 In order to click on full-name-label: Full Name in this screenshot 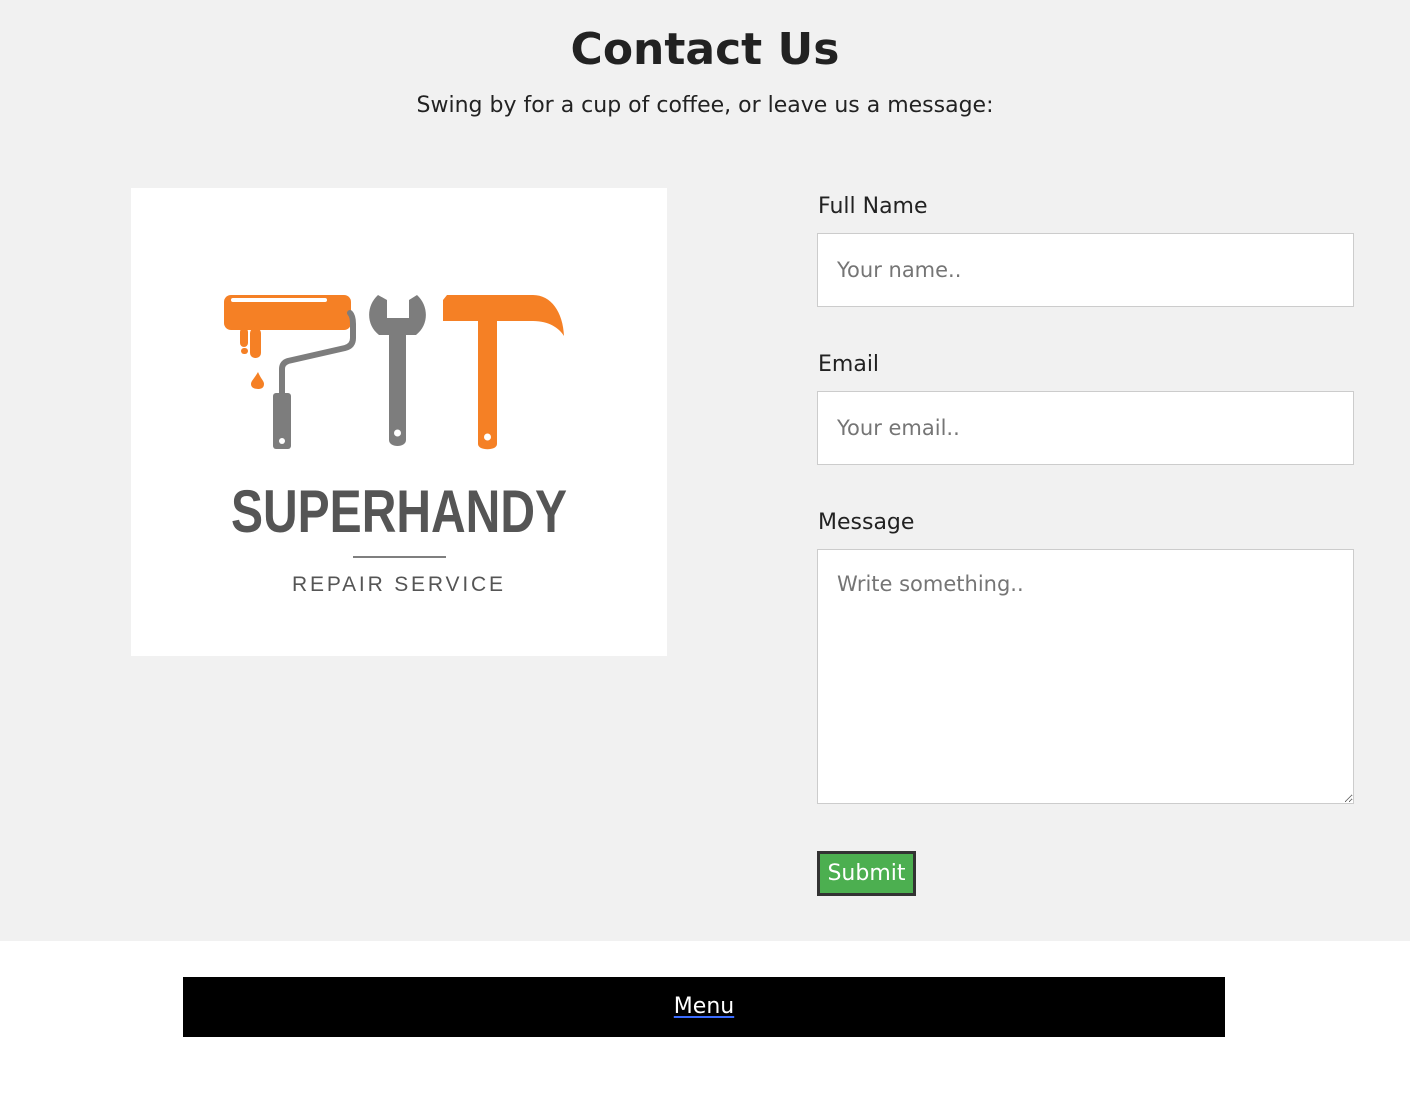, I will do `click(873, 206)`.